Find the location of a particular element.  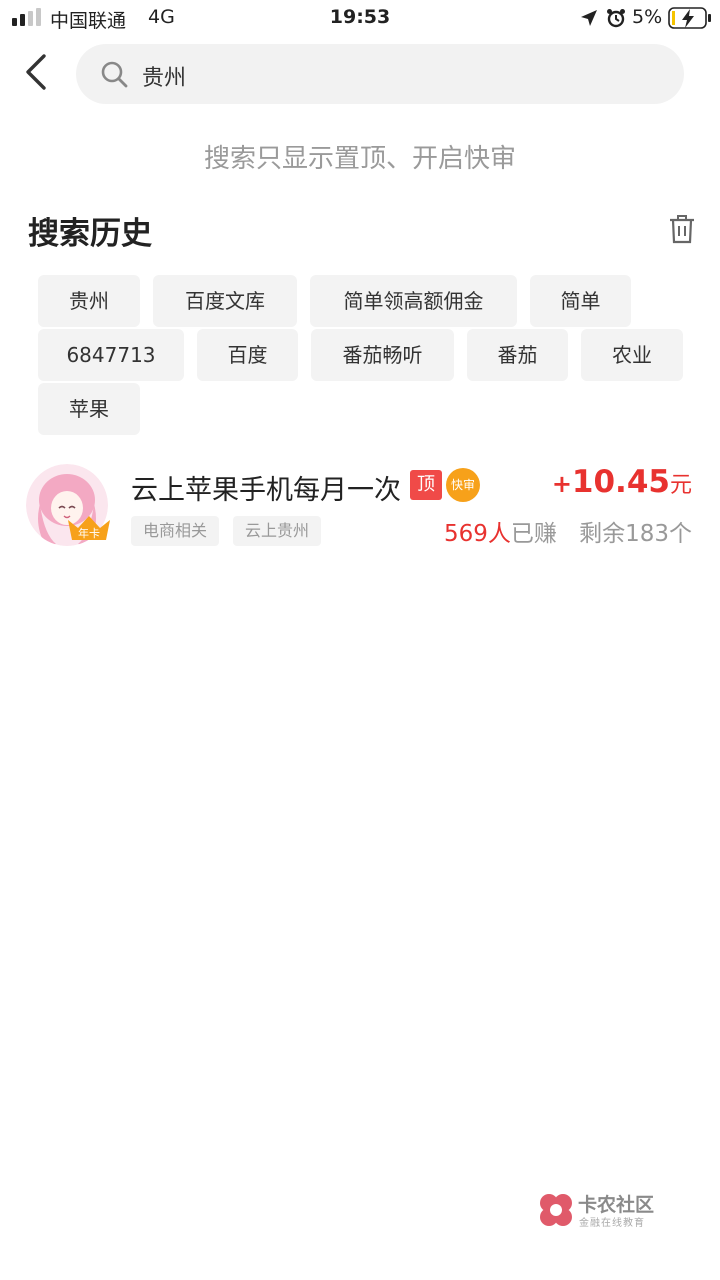

remaining-count: 剩余183个 is located at coordinates (635, 534).